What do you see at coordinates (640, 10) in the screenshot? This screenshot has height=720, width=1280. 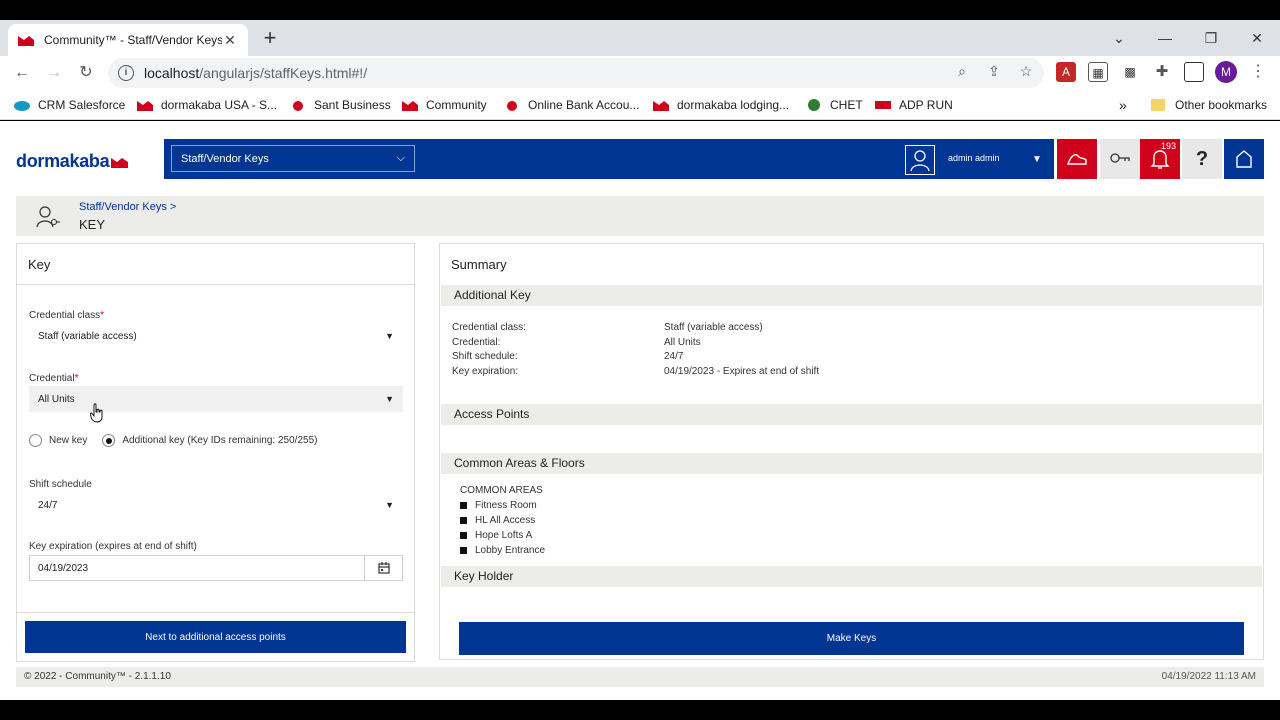 I see `letterbox-top` at bounding box center [640, 10].